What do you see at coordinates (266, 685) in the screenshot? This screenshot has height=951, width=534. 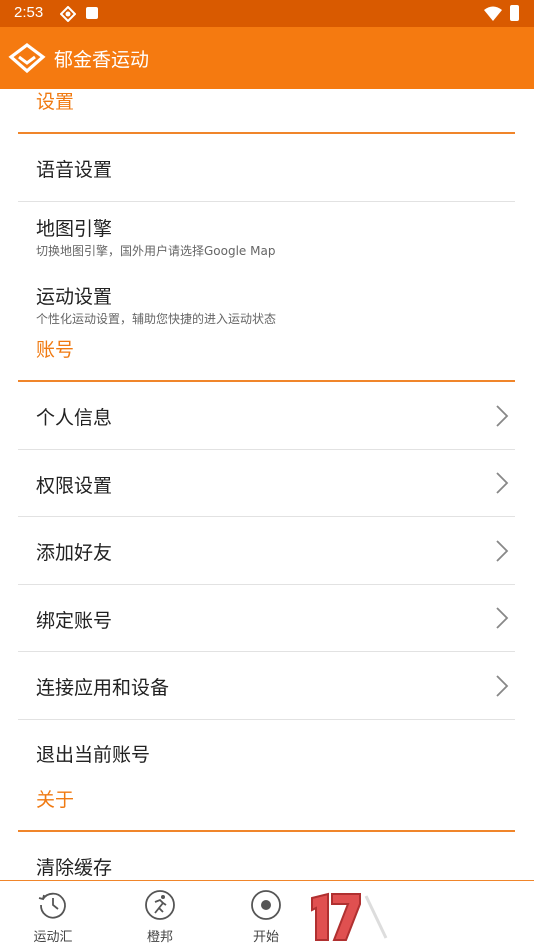 I see `connect-apps-item: 连接应用和设备` at bounding box center [266, 685].